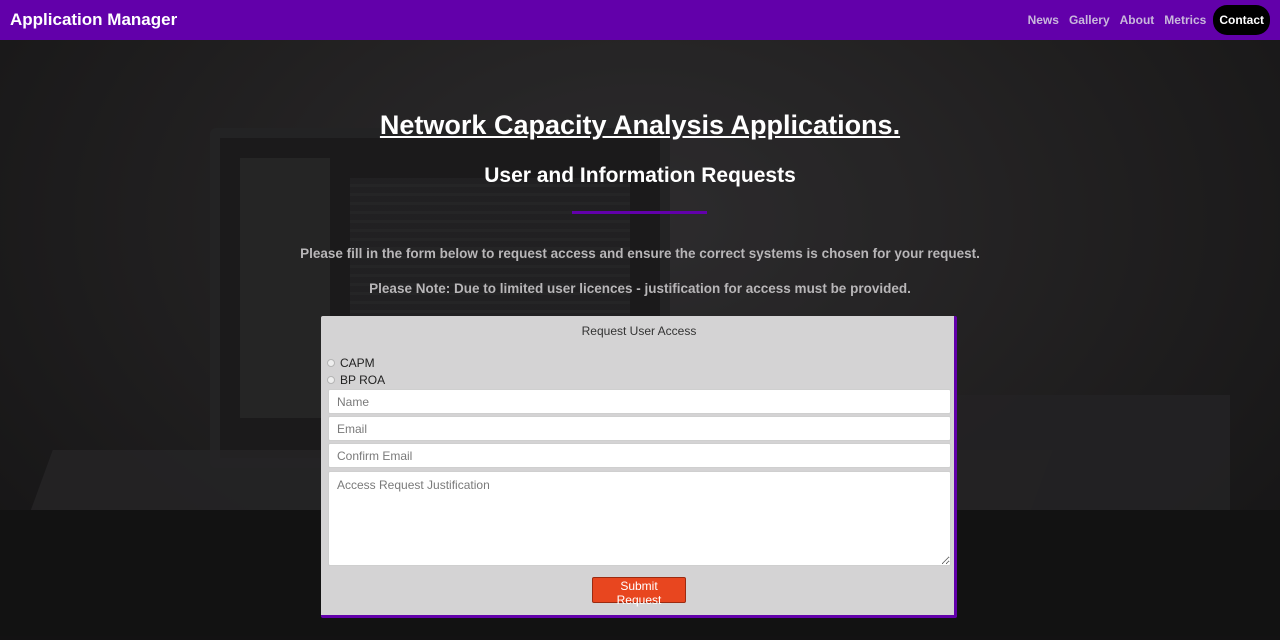 This screenshot has height=640, width=1280. Describe the element at coordinates (1241, 20) in the screenshot. I see `nav-contact: Contact` at that location.